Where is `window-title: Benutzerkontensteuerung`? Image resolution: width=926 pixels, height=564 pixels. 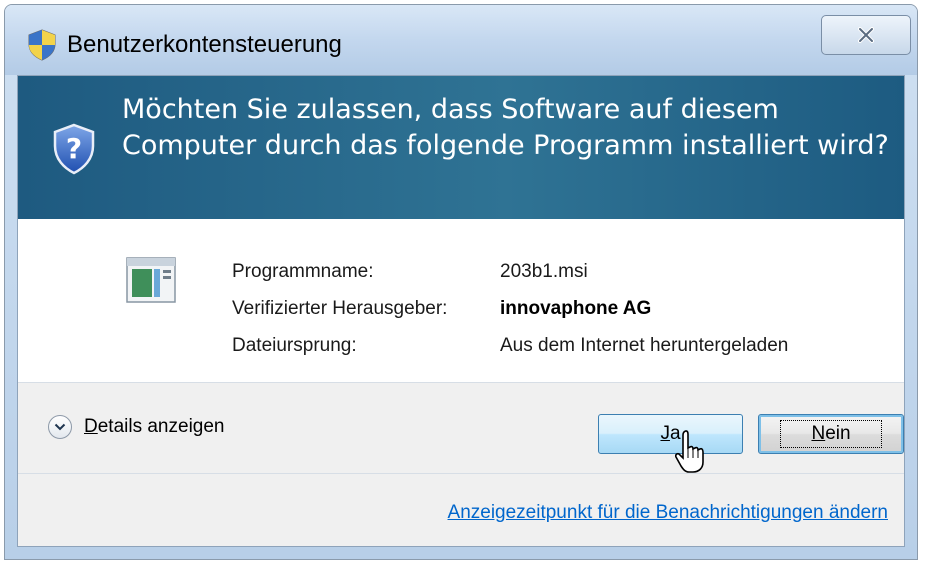
window-title: Benutzerkontensteuerung is located at coordinates (204, 44).